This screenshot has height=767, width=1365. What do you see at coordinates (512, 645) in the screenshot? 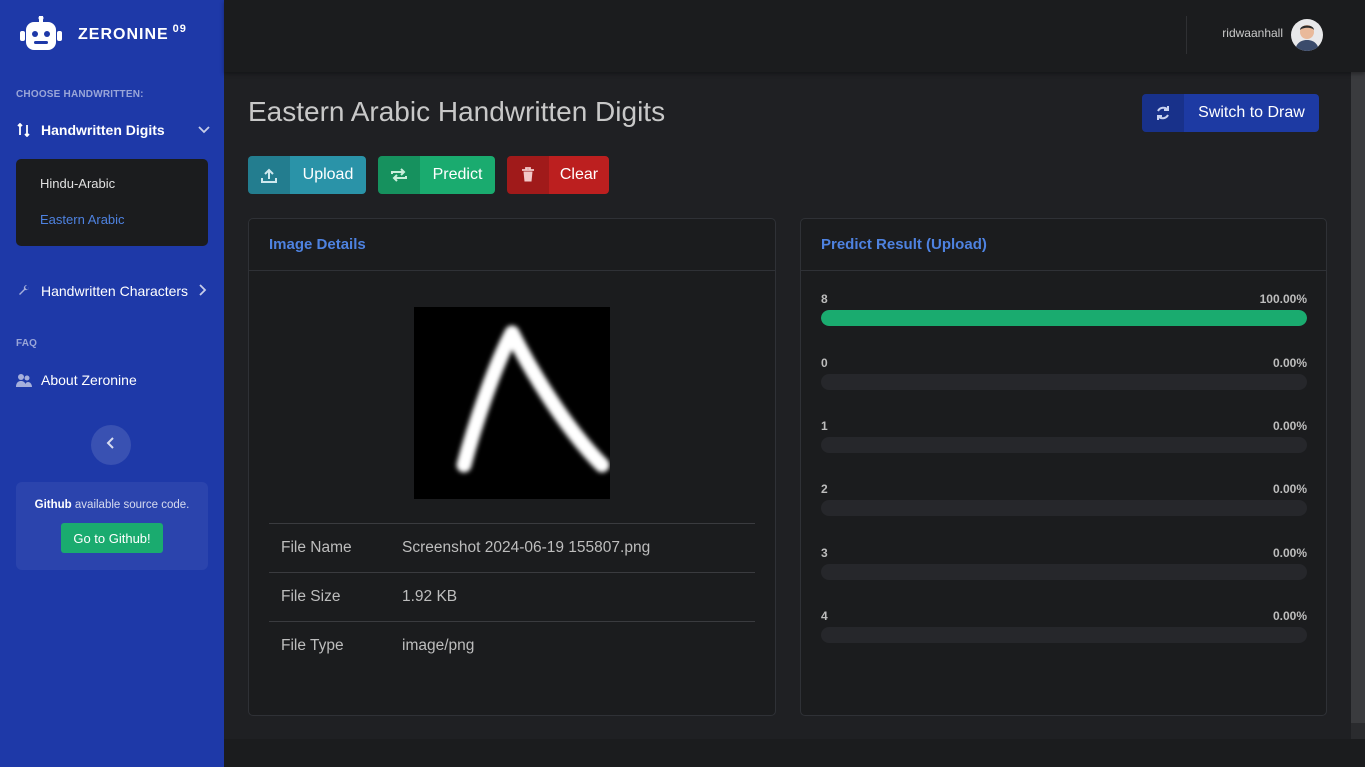
I see `detail-row-file-type: File Type image/png` at bounding box center [512, 645].